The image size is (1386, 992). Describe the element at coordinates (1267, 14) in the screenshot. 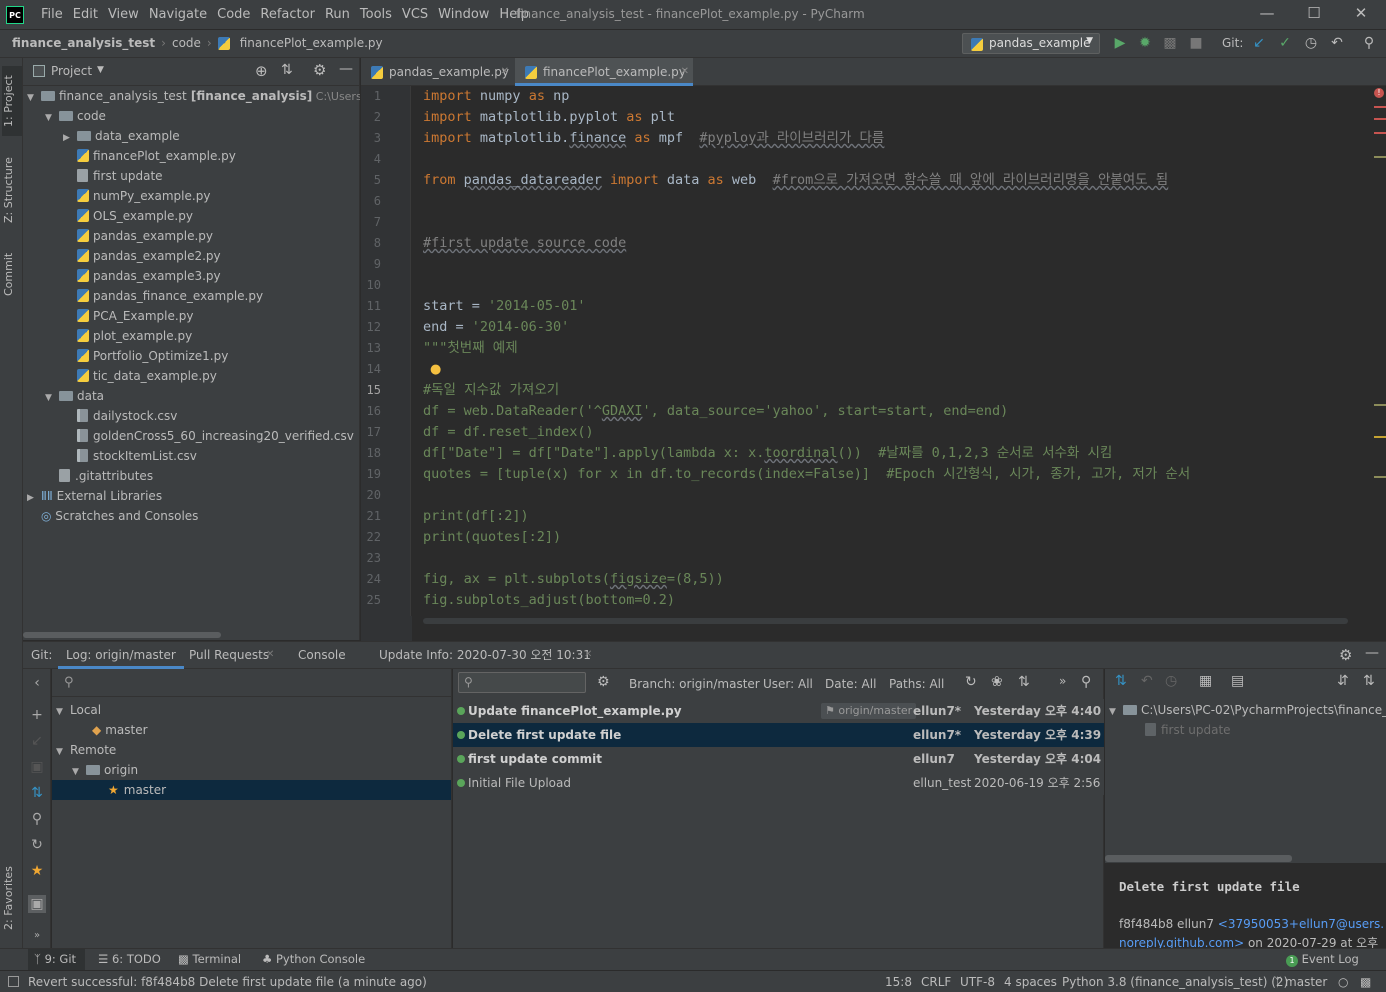

I see `minimize-icon: —` at that location.